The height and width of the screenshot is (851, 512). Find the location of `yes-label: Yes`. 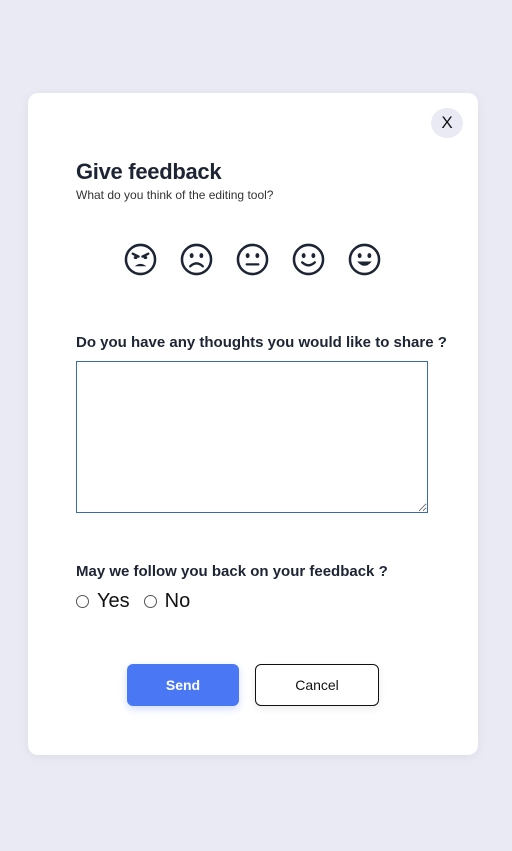

yes-label: Yes is located at coordinates (113, 601).